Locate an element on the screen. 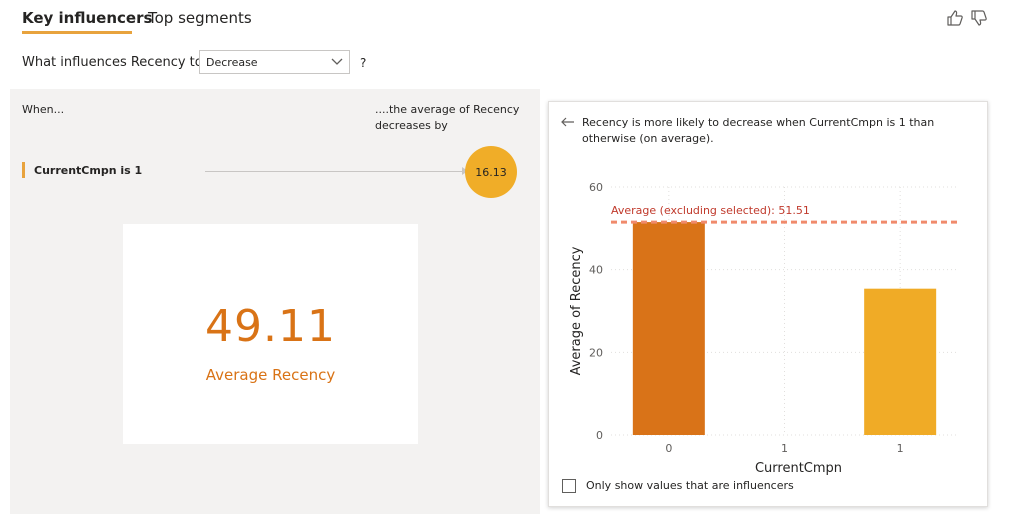 The image size is (1015, 530). average-header: ....the average of Recency decreases by is located at coordinates (447, 117).